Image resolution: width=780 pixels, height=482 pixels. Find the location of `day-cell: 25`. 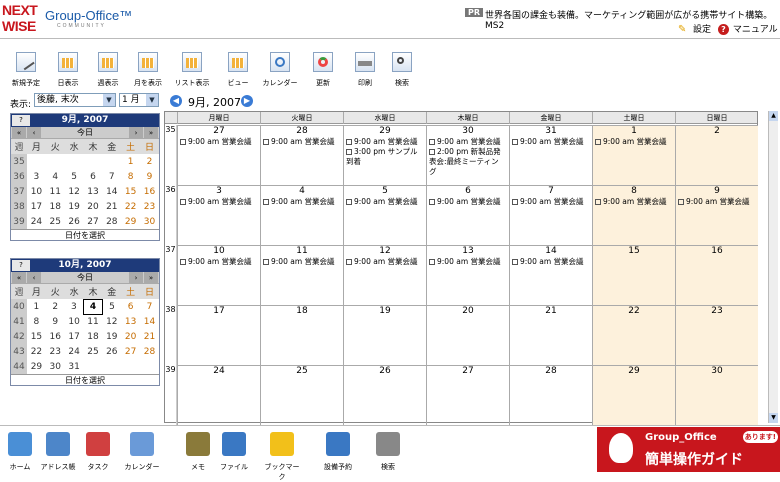

day-cell: 25 is located at coordinates (301, 395).